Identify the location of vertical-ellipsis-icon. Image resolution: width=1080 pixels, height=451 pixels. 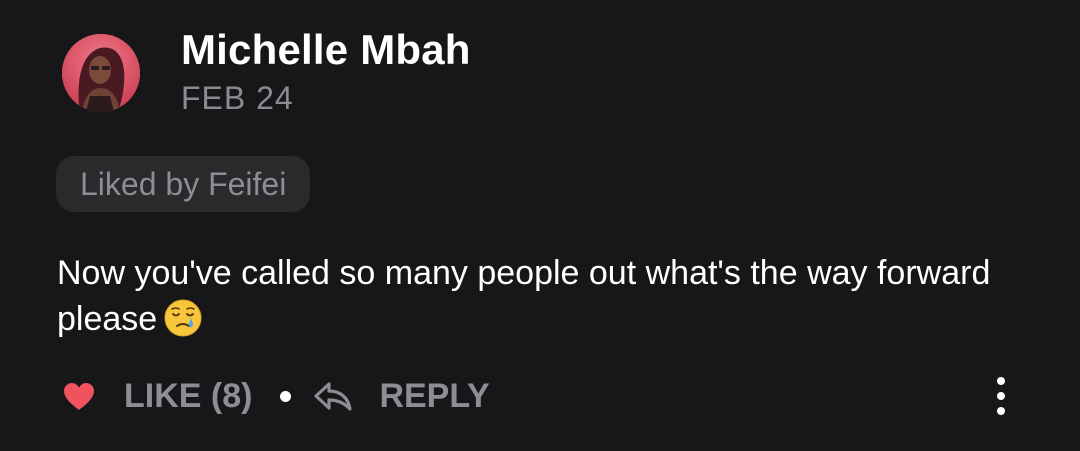
(1001, 396).